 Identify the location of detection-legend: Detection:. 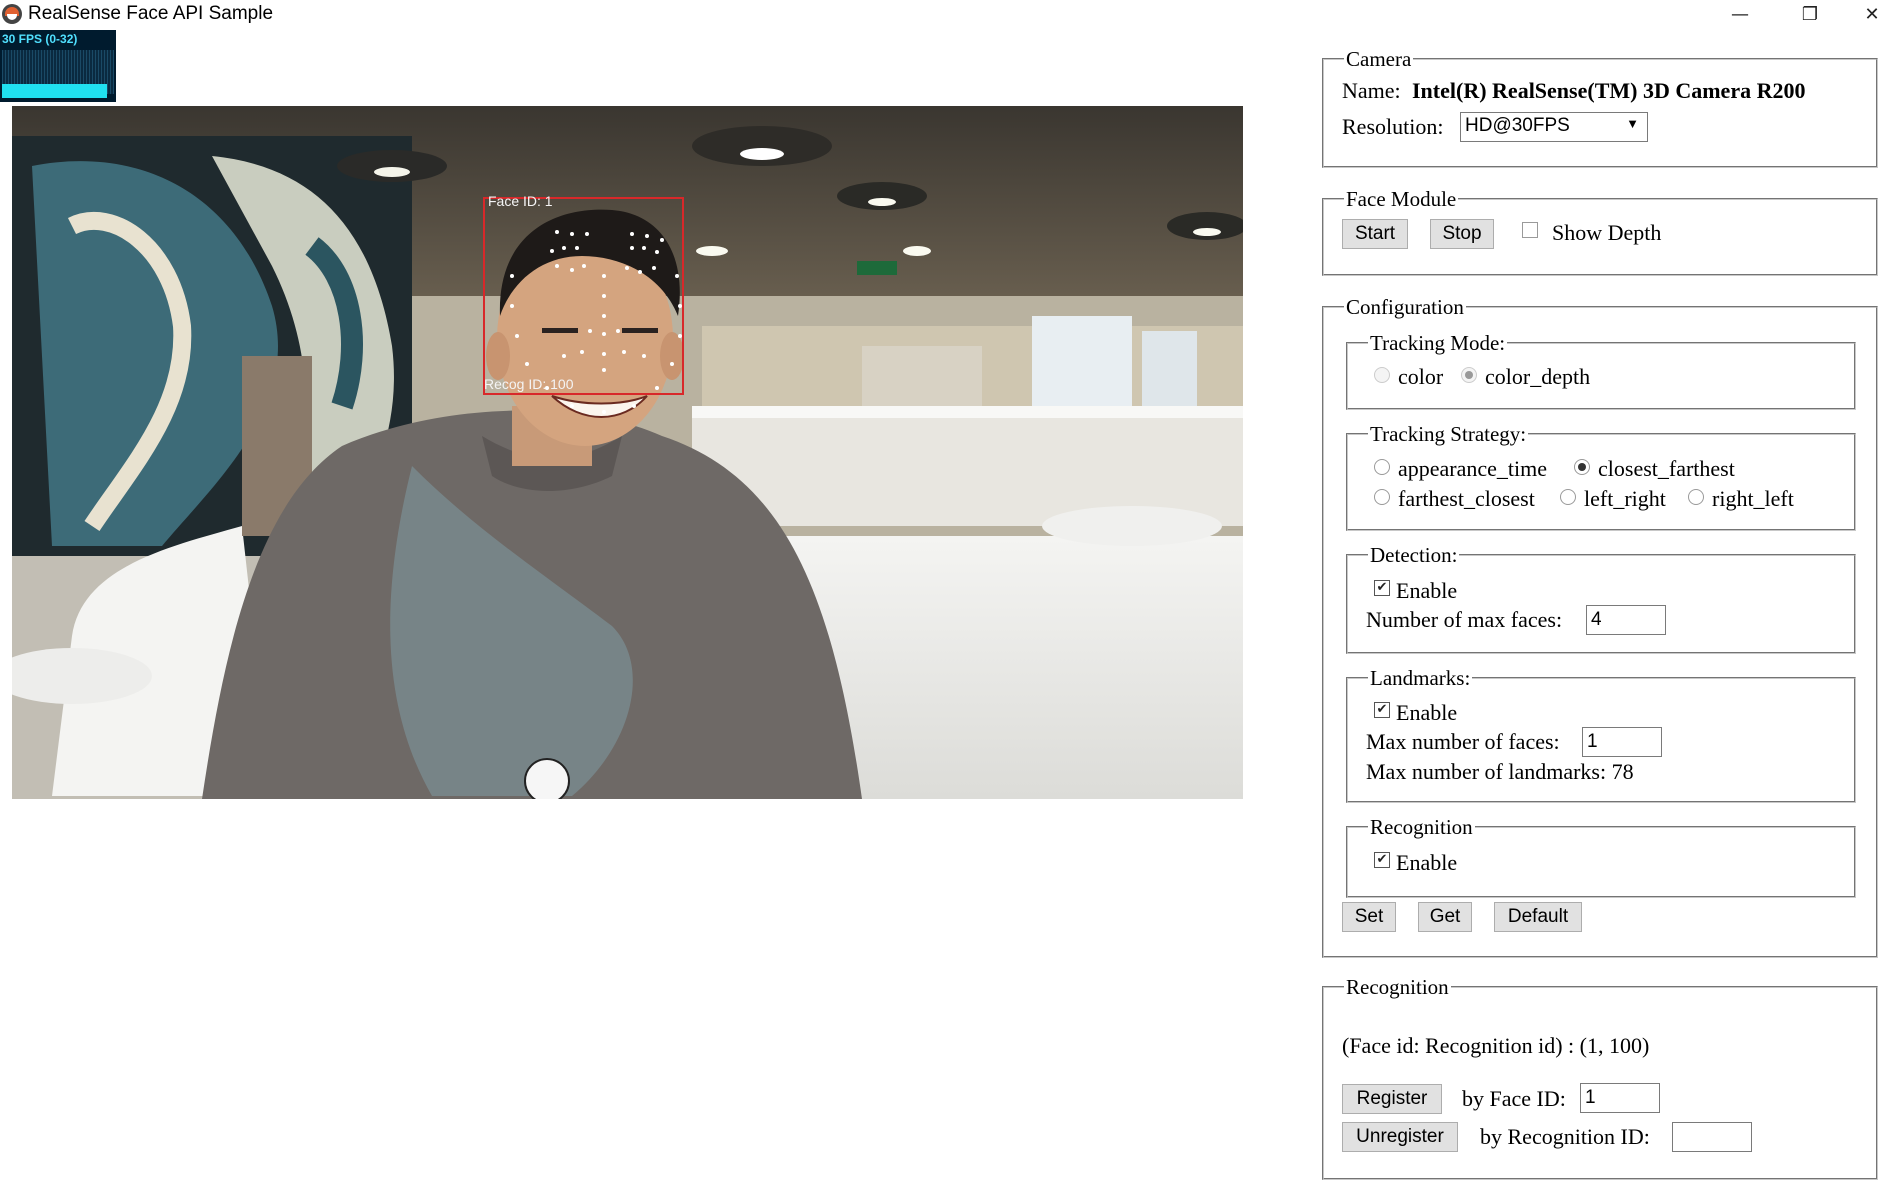
(1414, 555).